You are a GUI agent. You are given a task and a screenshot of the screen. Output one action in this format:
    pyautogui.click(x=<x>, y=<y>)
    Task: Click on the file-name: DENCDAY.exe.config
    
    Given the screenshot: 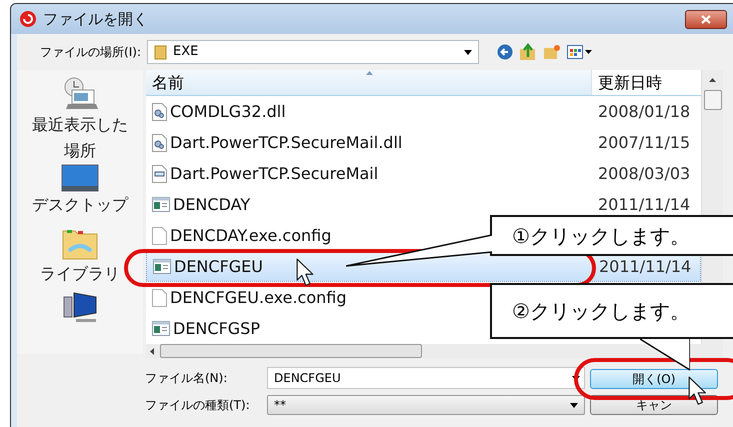 What is the action you would take?
    pyautogui.click(x=251, y=235)
    